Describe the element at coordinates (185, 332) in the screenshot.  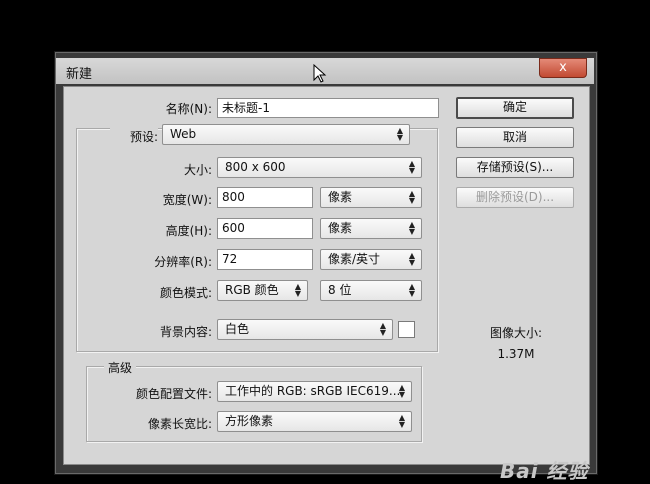
I see `background-label: 背景内容:` at that location.